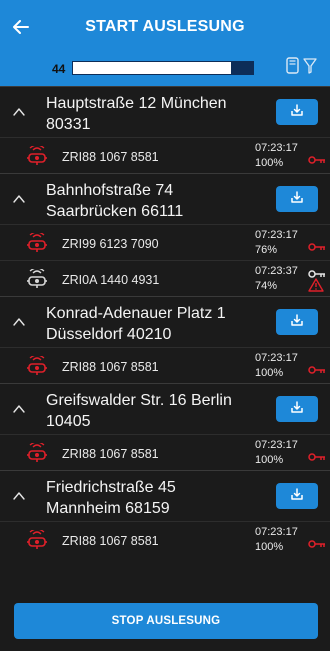 This screenshot has height=651, width=330. Describe the element at coordinates (139, 400) in the screenshot. I see `address-line-1: Greifswalder Str. 16 Berlin` at that location.